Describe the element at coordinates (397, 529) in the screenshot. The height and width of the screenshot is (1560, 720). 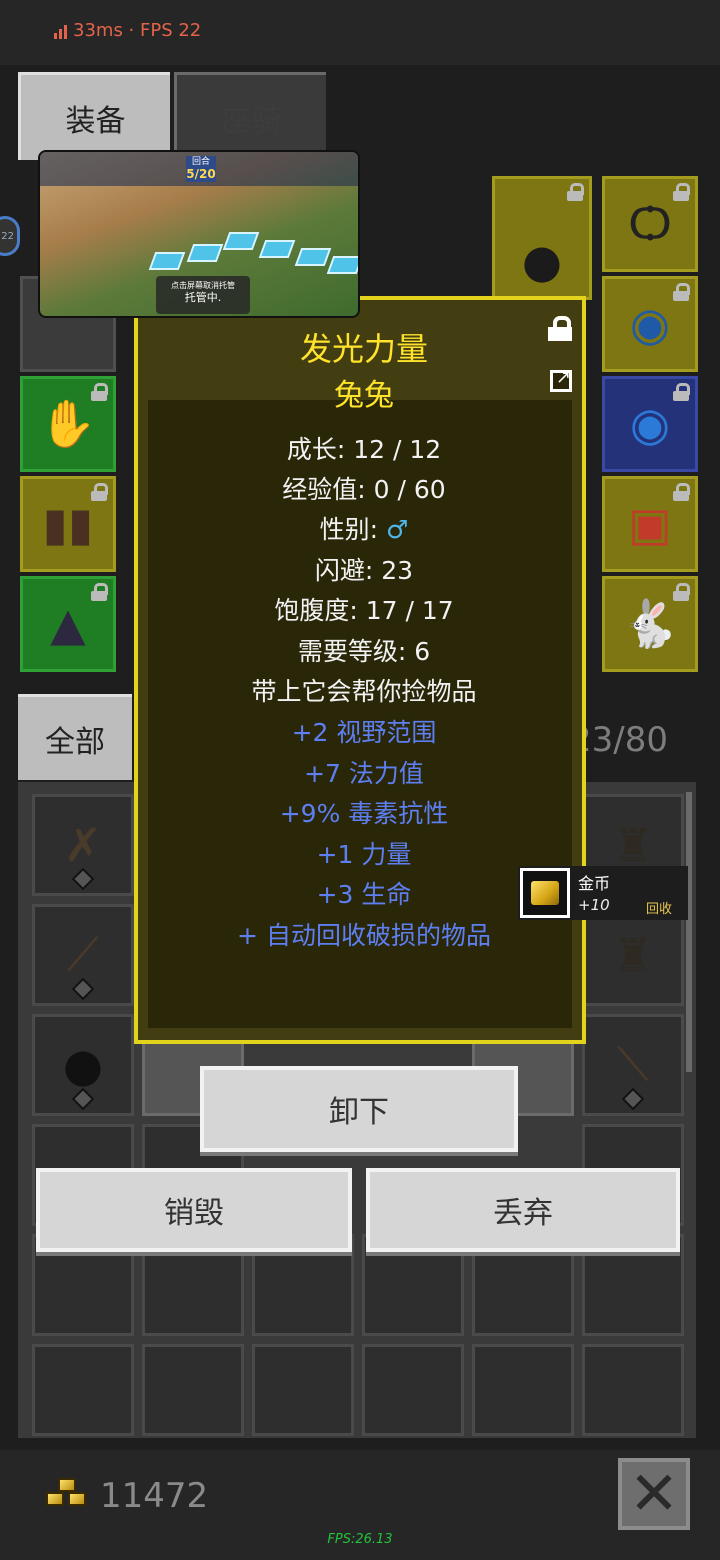
I see `male-icon: ♂` at that location.